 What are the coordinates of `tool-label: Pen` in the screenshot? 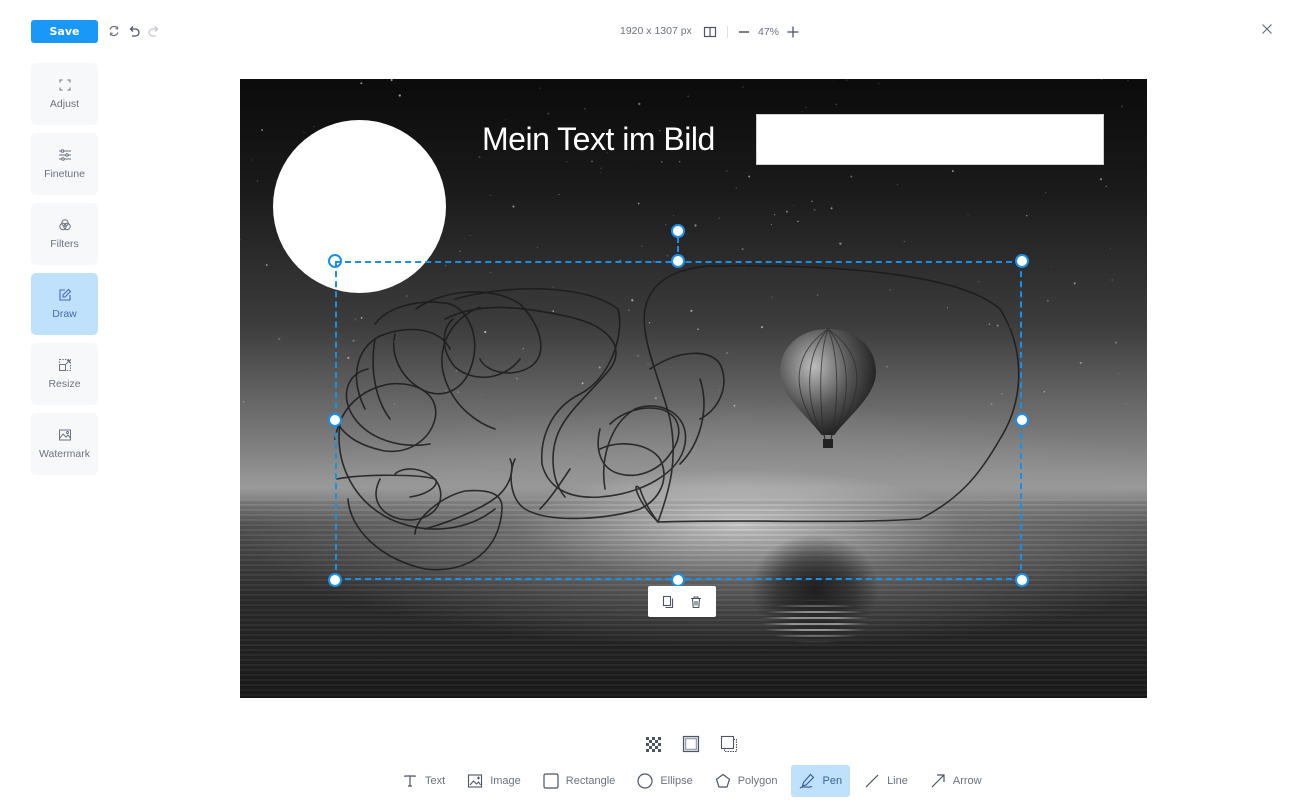 It's located at (832, 781).